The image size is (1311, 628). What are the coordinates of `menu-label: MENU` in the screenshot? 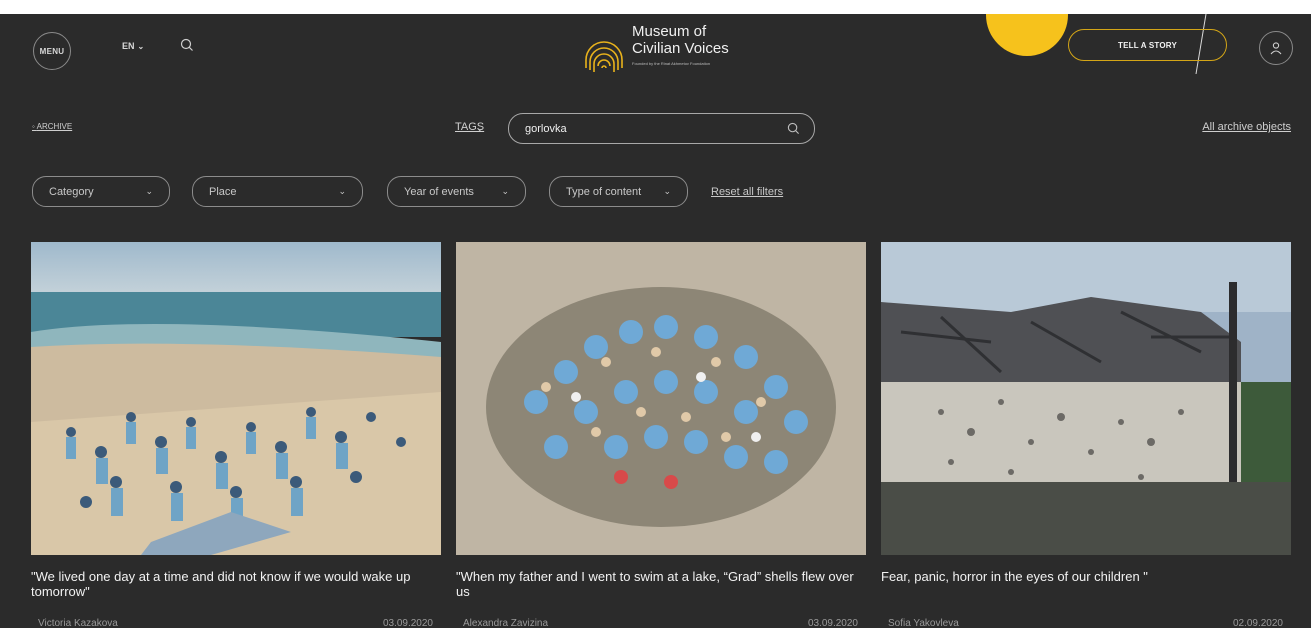 It's located at (52, 51).